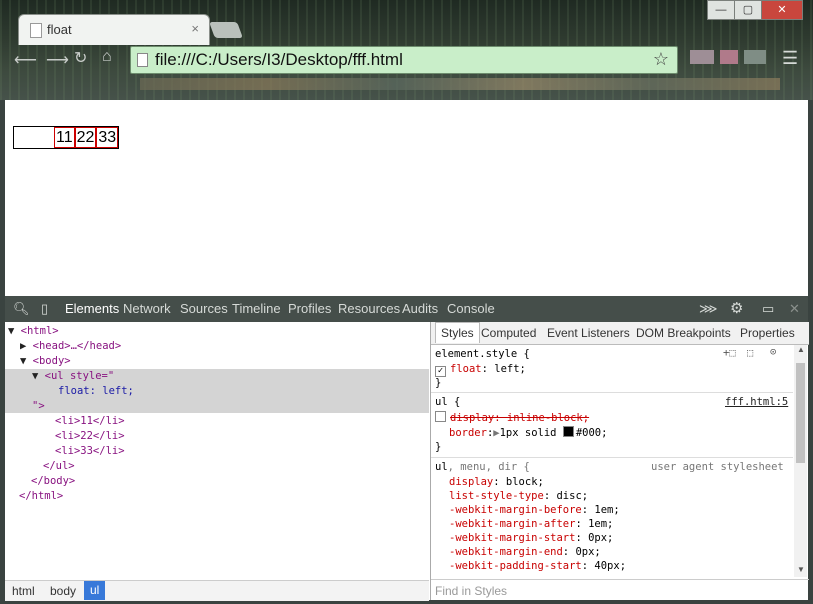 Image resolution: width=813 pixels, height=604 pixels. Describe the element at coordinates (620, 590) in the screenshot. I see `find-in-styles-input: Find in Styles` at that location.